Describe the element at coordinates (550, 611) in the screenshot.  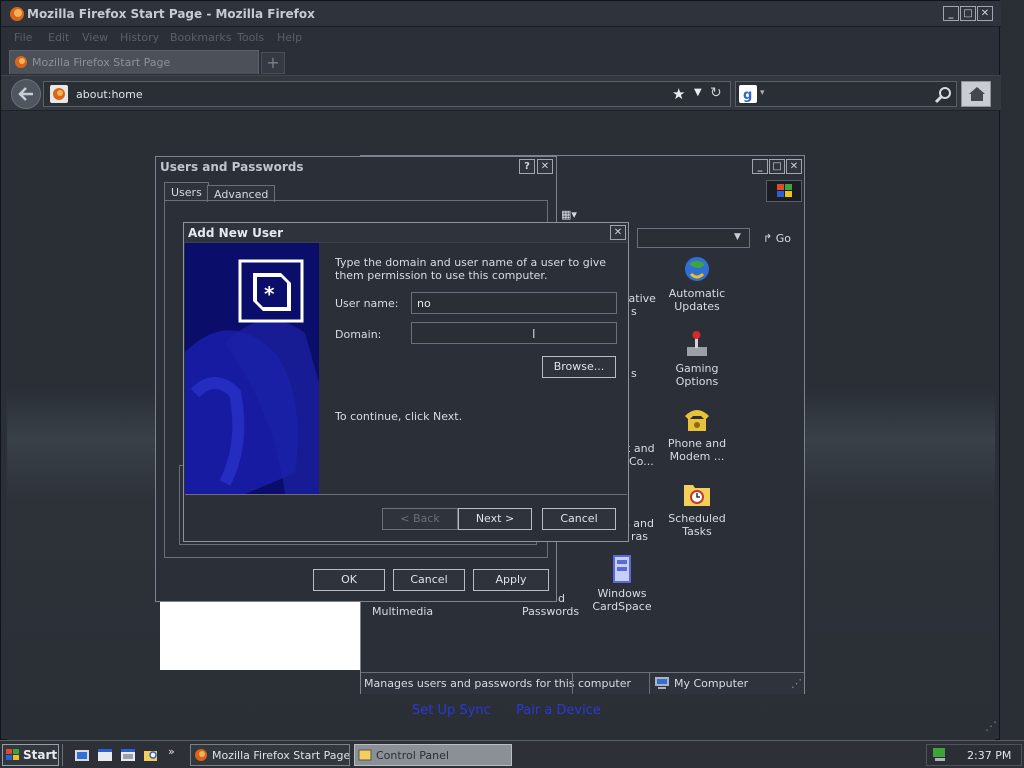
I see `cp-item-user-accounts: Passwords` at that location.